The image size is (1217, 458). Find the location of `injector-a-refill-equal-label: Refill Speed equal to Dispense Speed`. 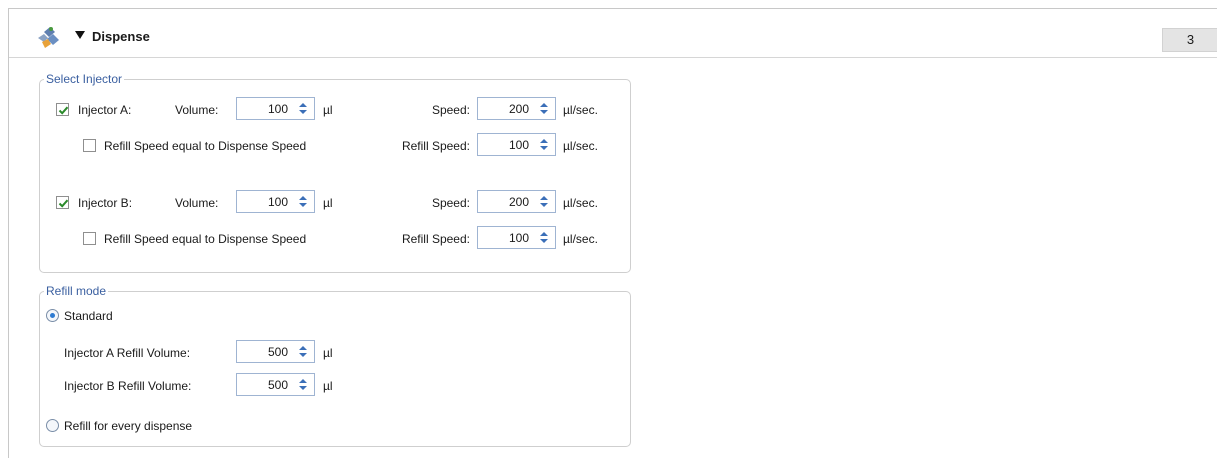

injector-a-refill-equal-label: Refill Speed equal to Dispense Speed is located at coordinates (205, 146).